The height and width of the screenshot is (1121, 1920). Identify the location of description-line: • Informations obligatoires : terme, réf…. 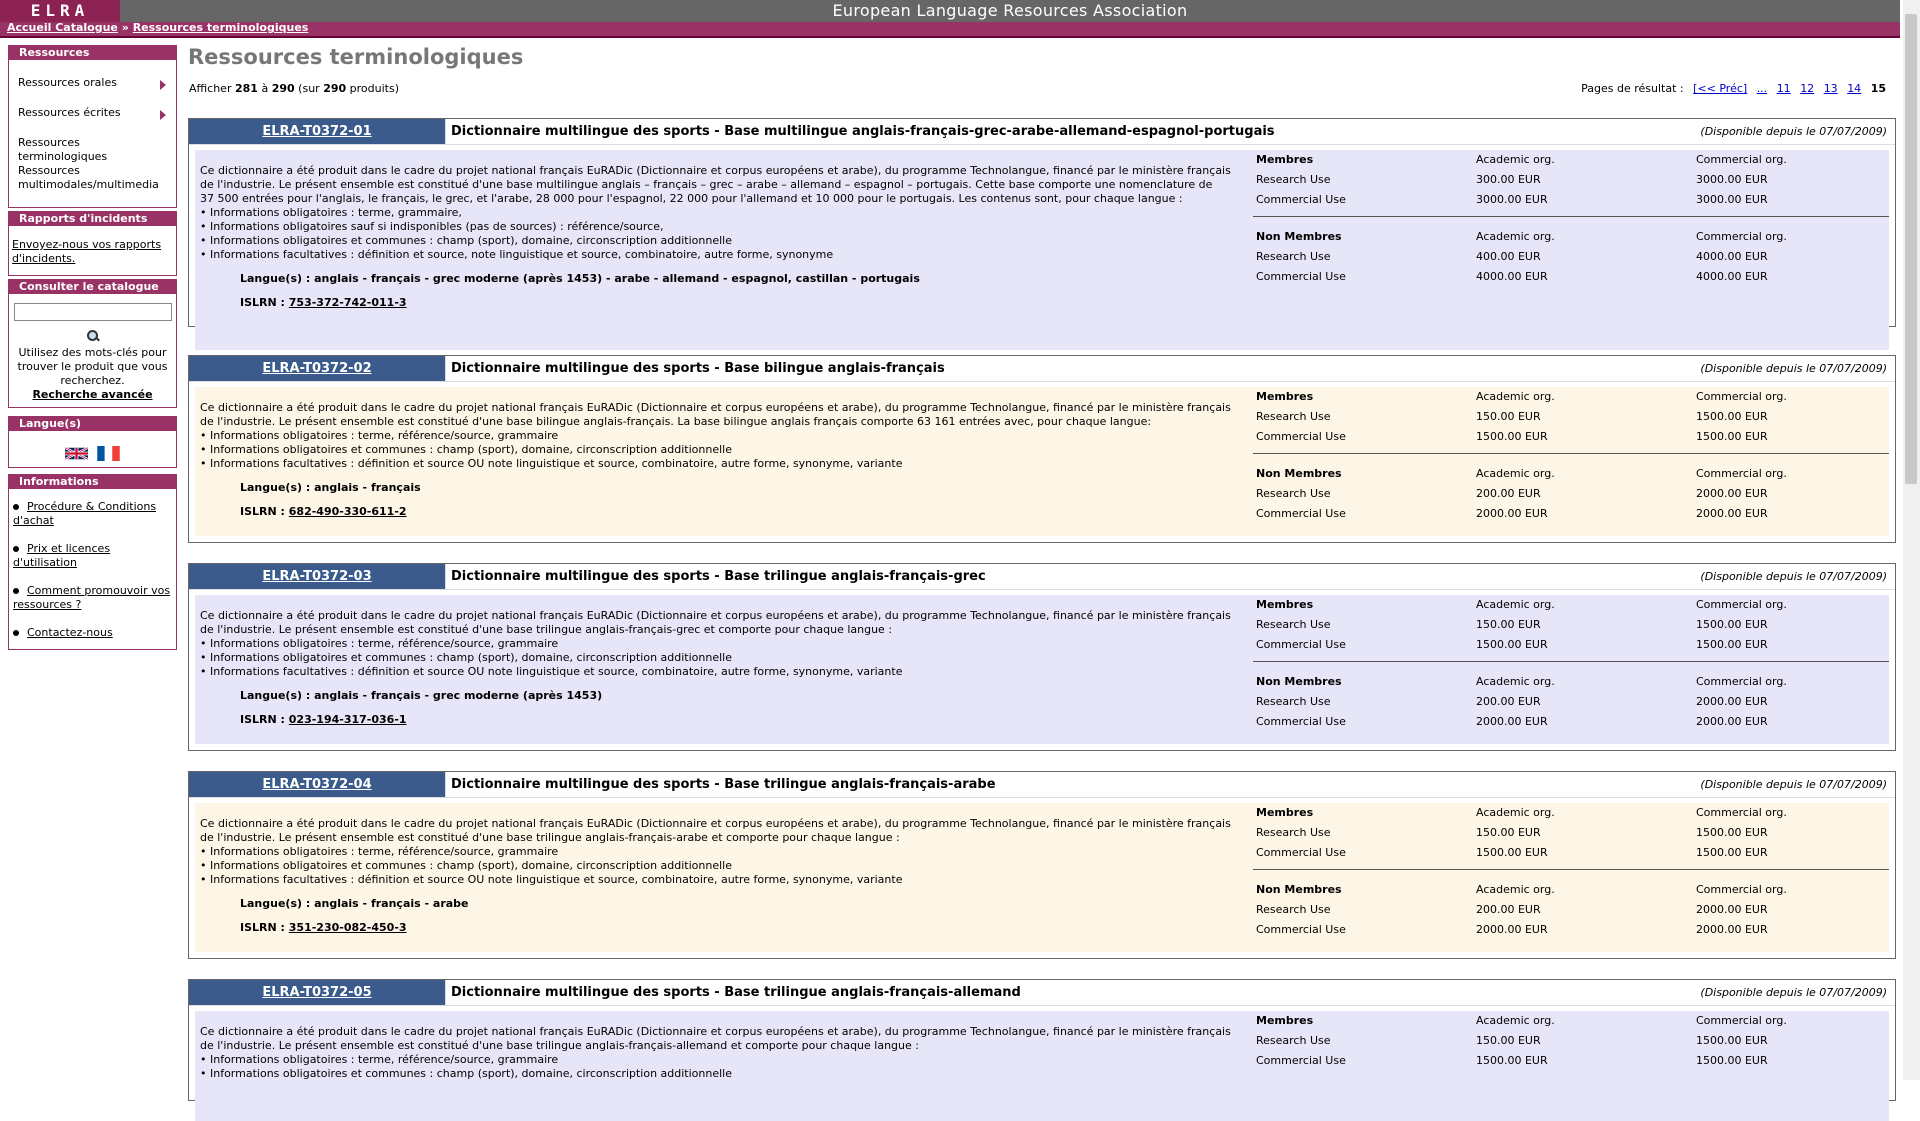
(379, 643).